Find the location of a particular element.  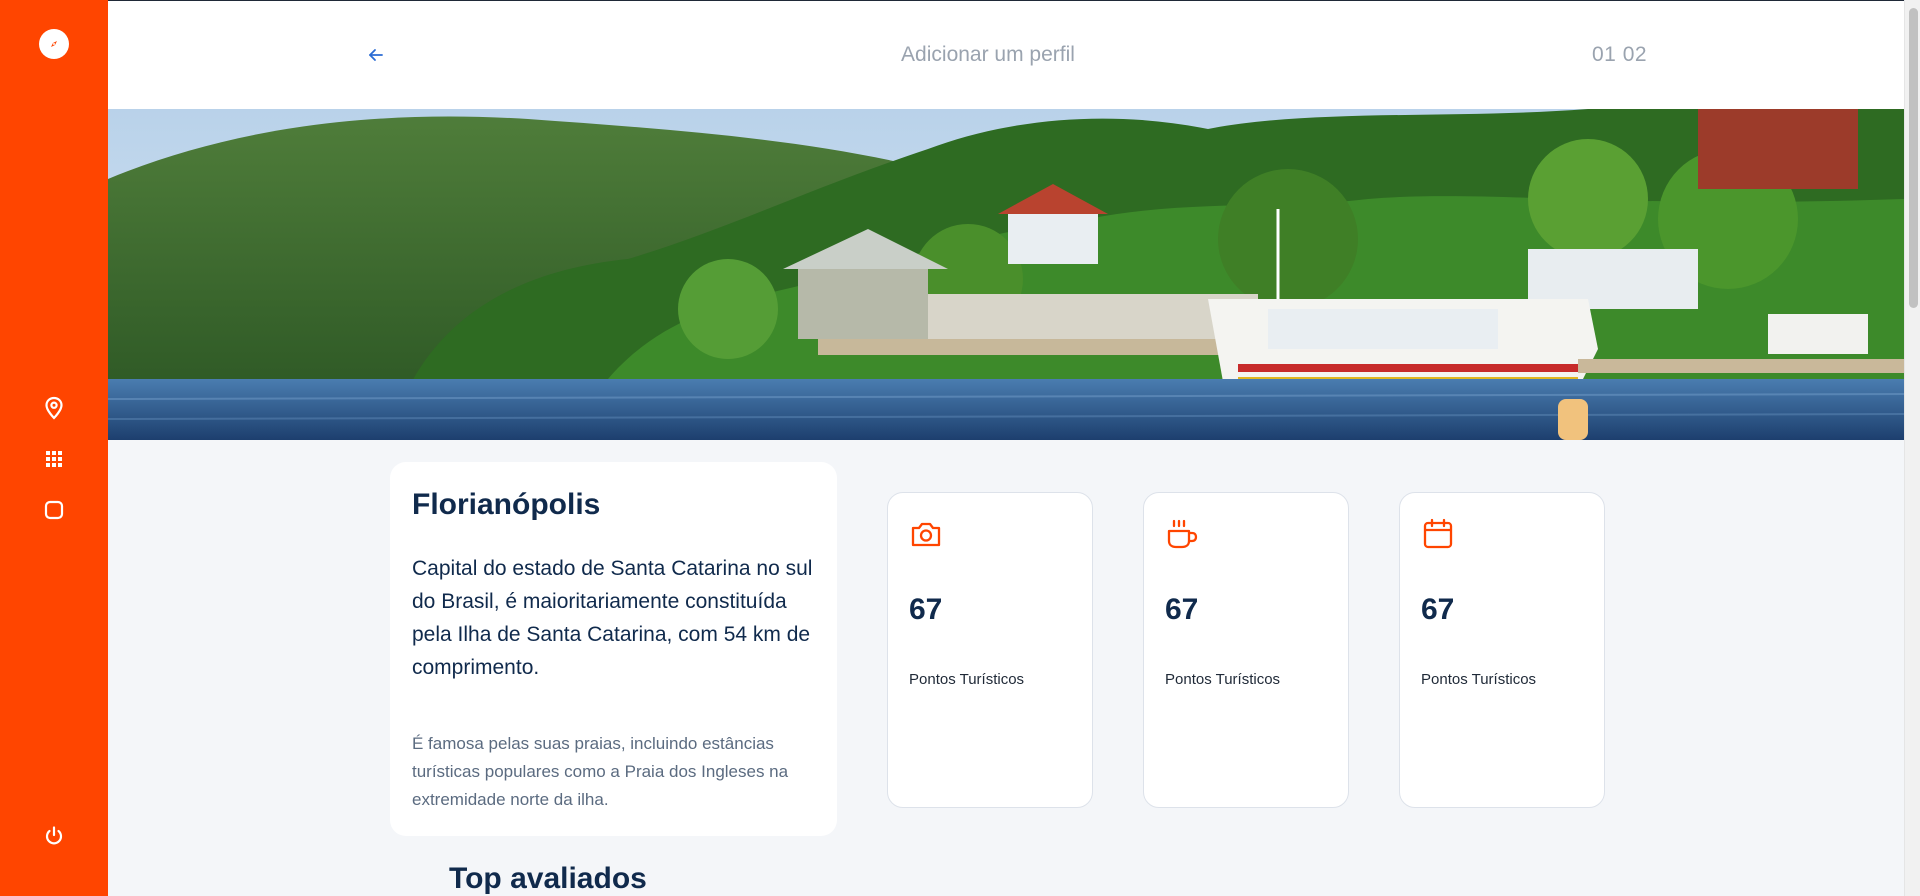

camera-icon is located at coordinates (926, 534).